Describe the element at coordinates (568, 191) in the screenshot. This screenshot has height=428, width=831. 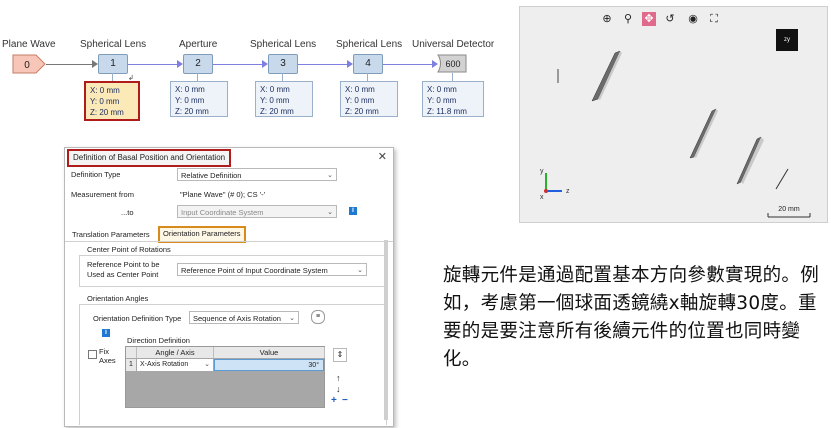
I see `axis-label-z: z` at that location.